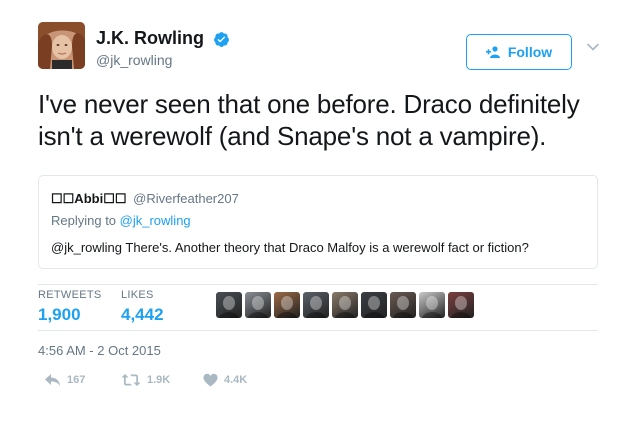  I want to click on verified-badge-icon, so click(221, 39).